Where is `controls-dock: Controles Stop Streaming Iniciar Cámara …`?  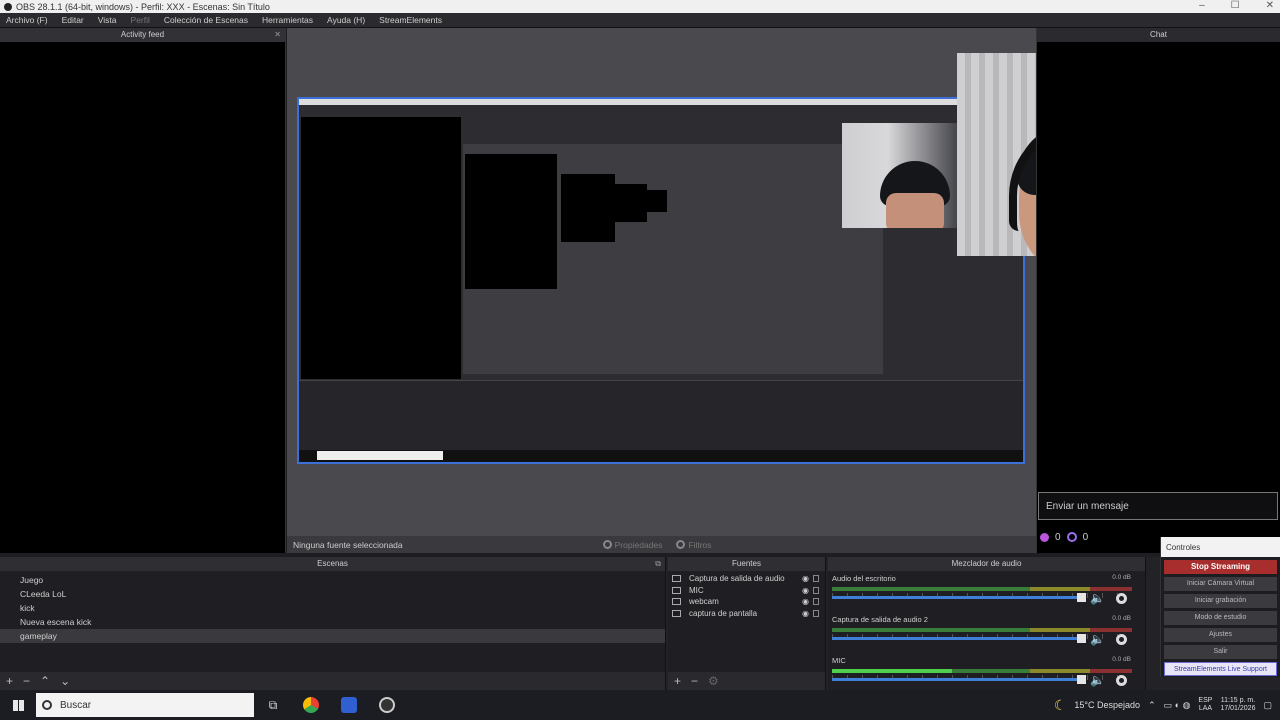 controls-dock: Controles Stop Streaming Iniciar Cámara … is located at coordinates (1220, 607).